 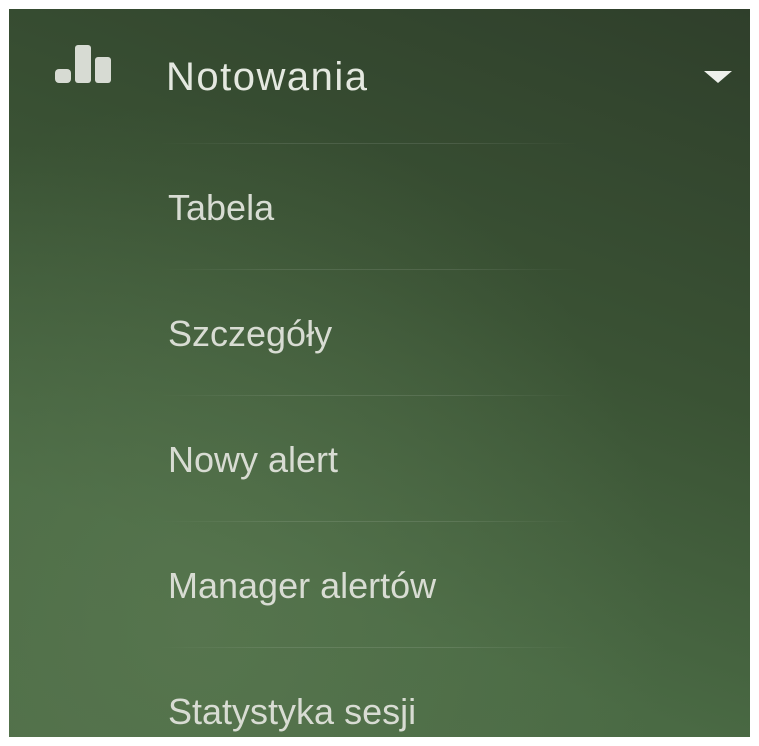 I want to click on bar-chart-icon, so click(x=91, y=64).